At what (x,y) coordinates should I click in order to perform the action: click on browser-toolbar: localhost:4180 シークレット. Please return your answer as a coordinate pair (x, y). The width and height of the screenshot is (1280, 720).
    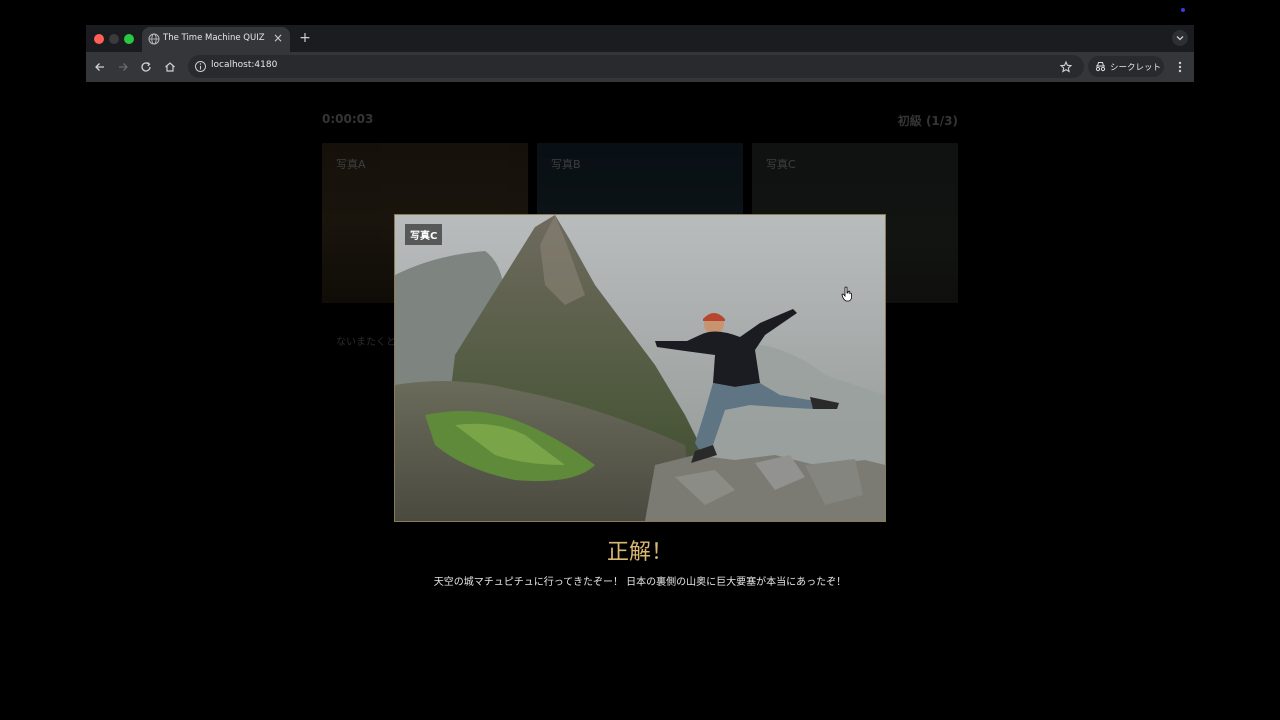
    Looking at the image, I should click on (640, 67).